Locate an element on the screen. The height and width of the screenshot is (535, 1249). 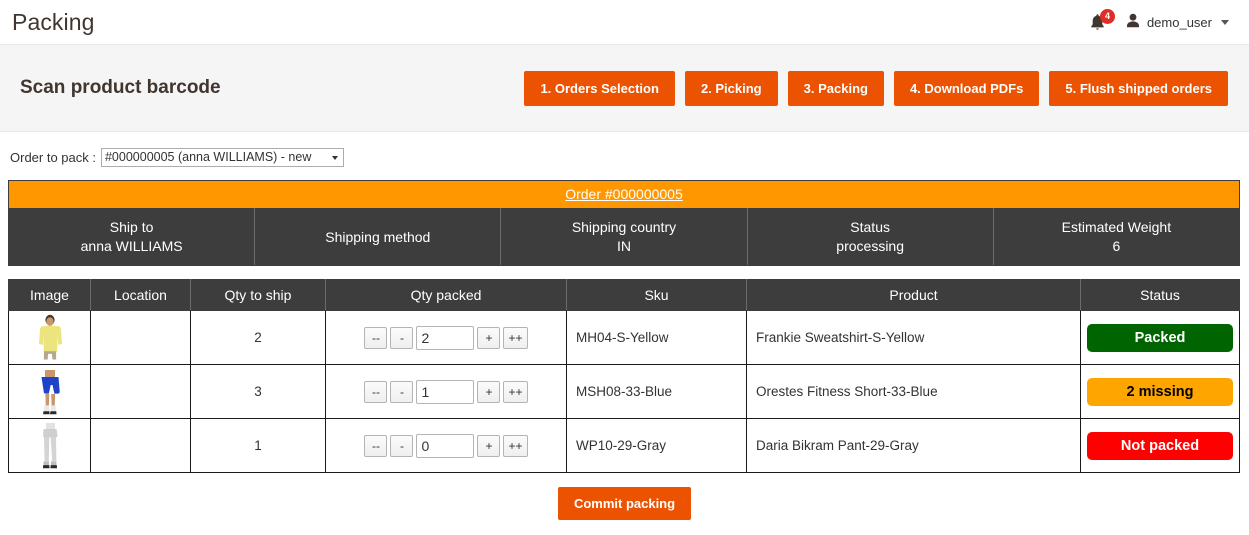
status-badge: Not packed is located at coordinates (1160, 445).